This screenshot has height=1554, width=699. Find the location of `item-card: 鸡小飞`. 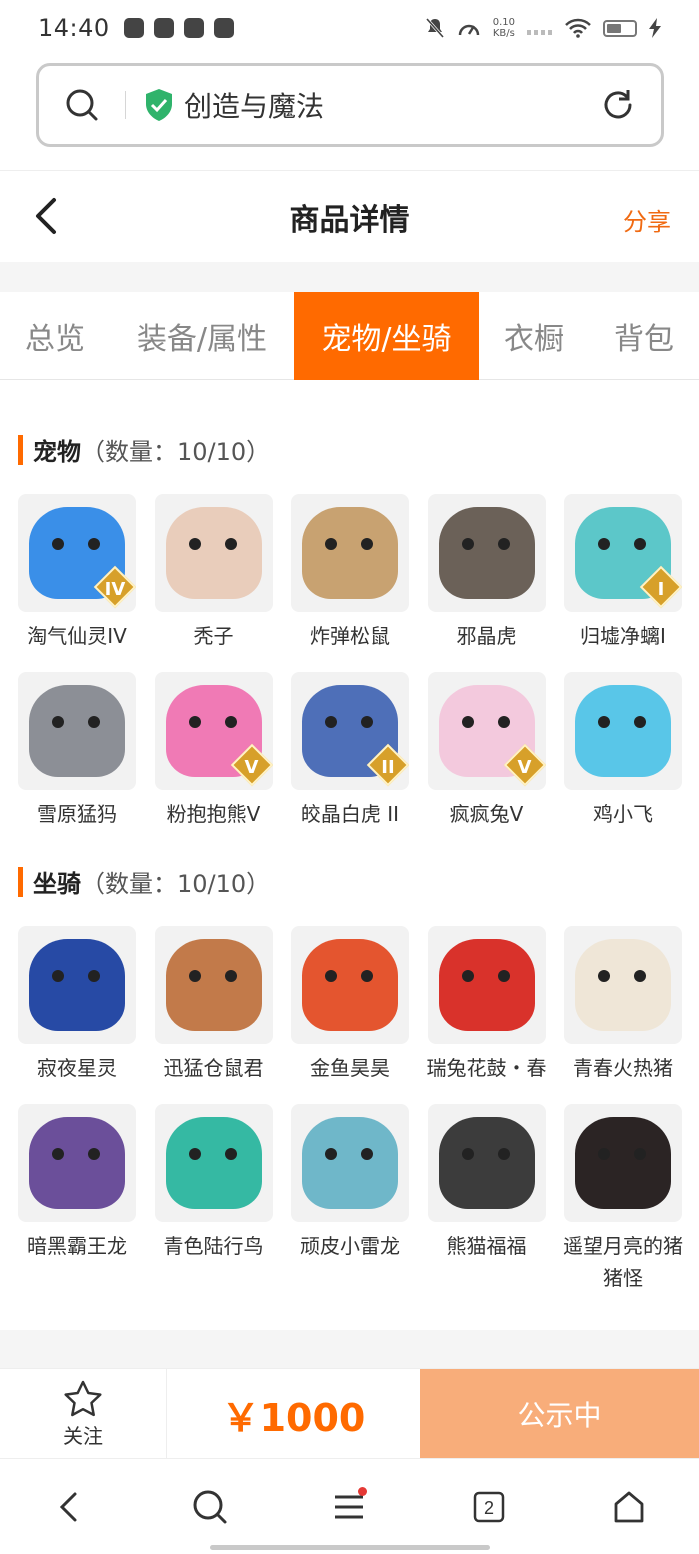

item-card: 鸡小飞 is located at coordinates (623, 751).